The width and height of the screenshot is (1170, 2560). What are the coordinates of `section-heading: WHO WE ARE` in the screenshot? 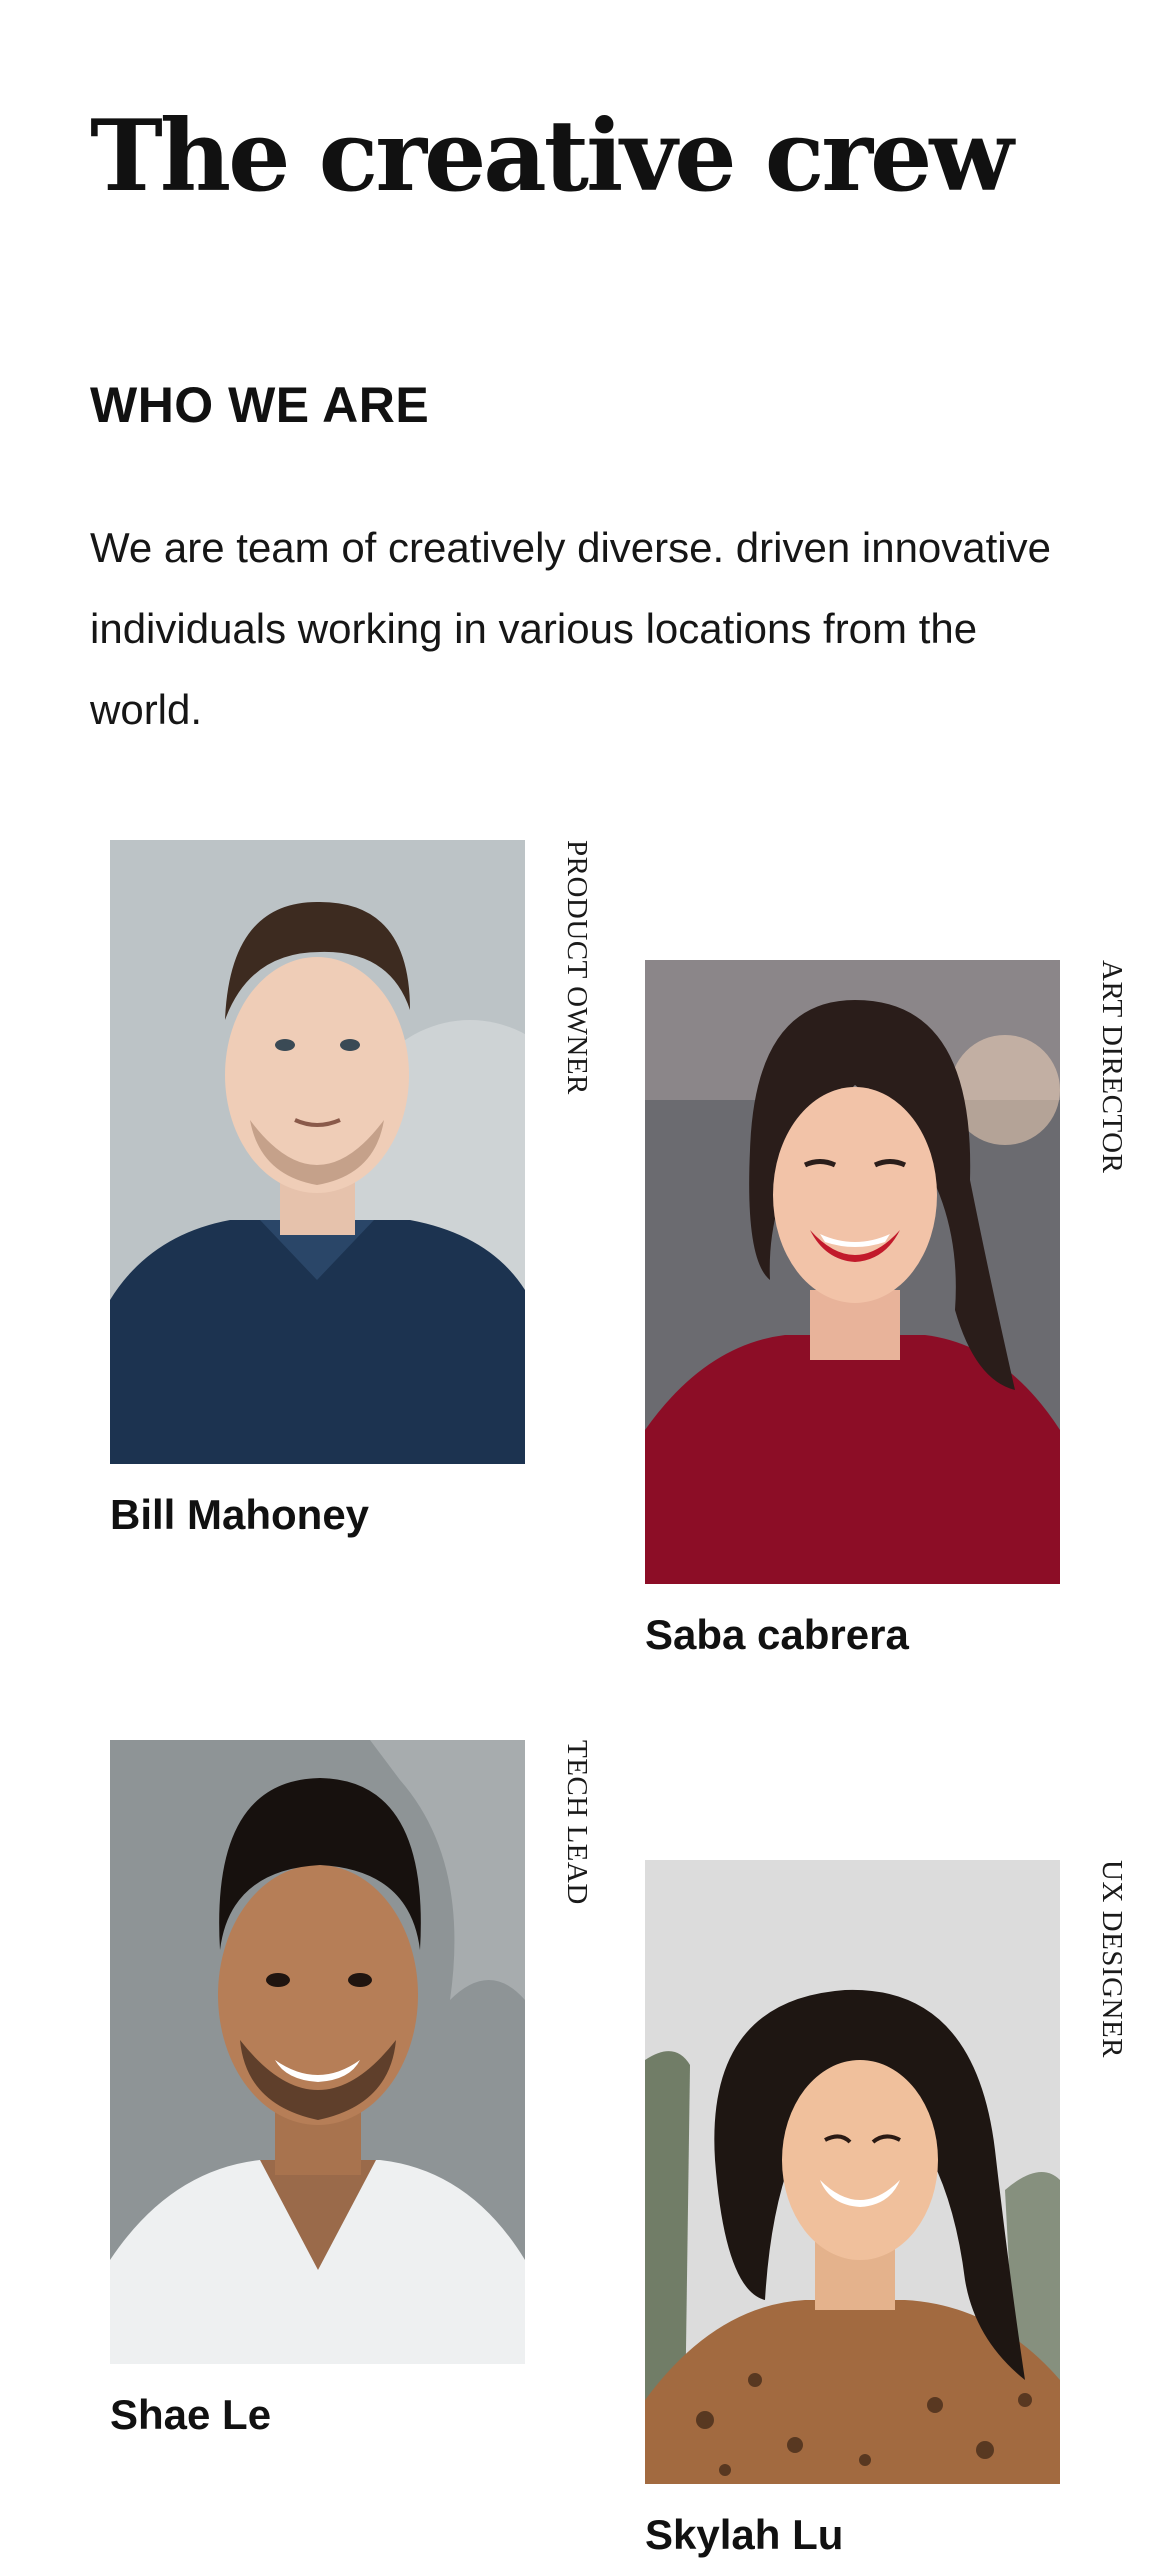 It's located at (260, 405).